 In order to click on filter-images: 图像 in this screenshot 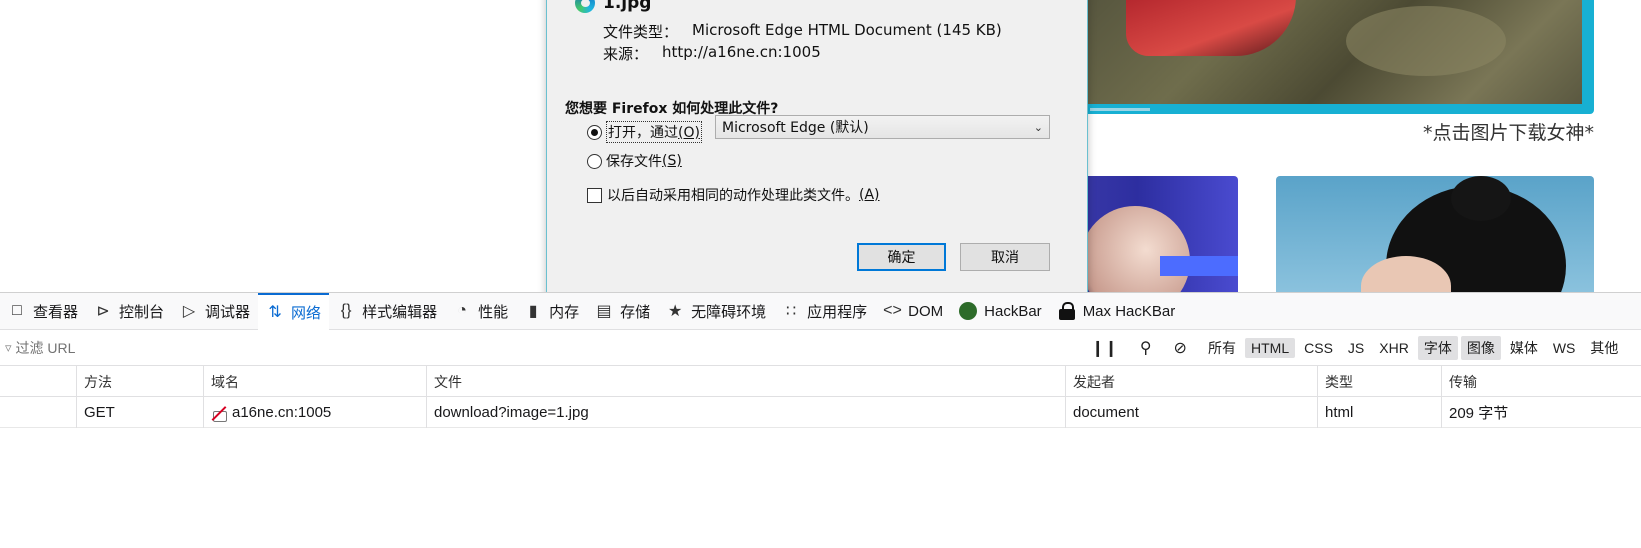, I will do `click(1480, 348)`.